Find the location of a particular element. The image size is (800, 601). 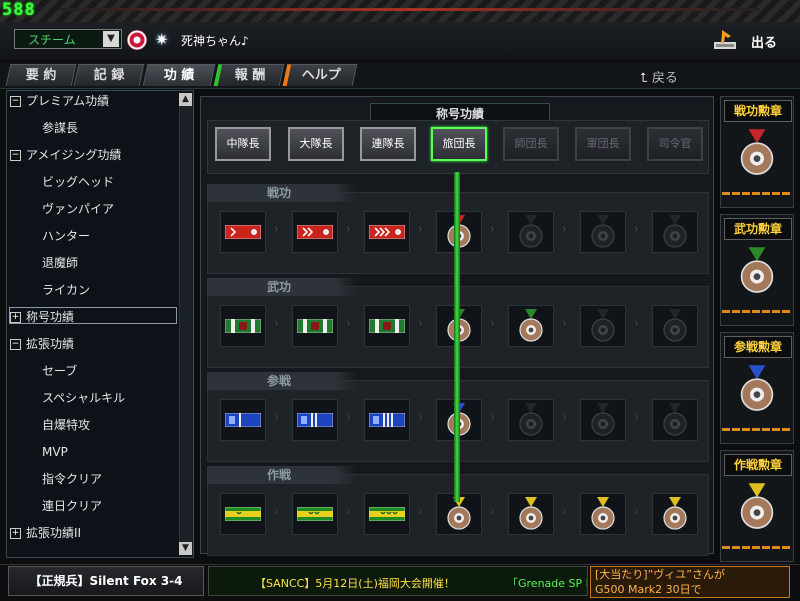

dropdown-arrow-icon: ▼ is located at coordinates (111, 39).